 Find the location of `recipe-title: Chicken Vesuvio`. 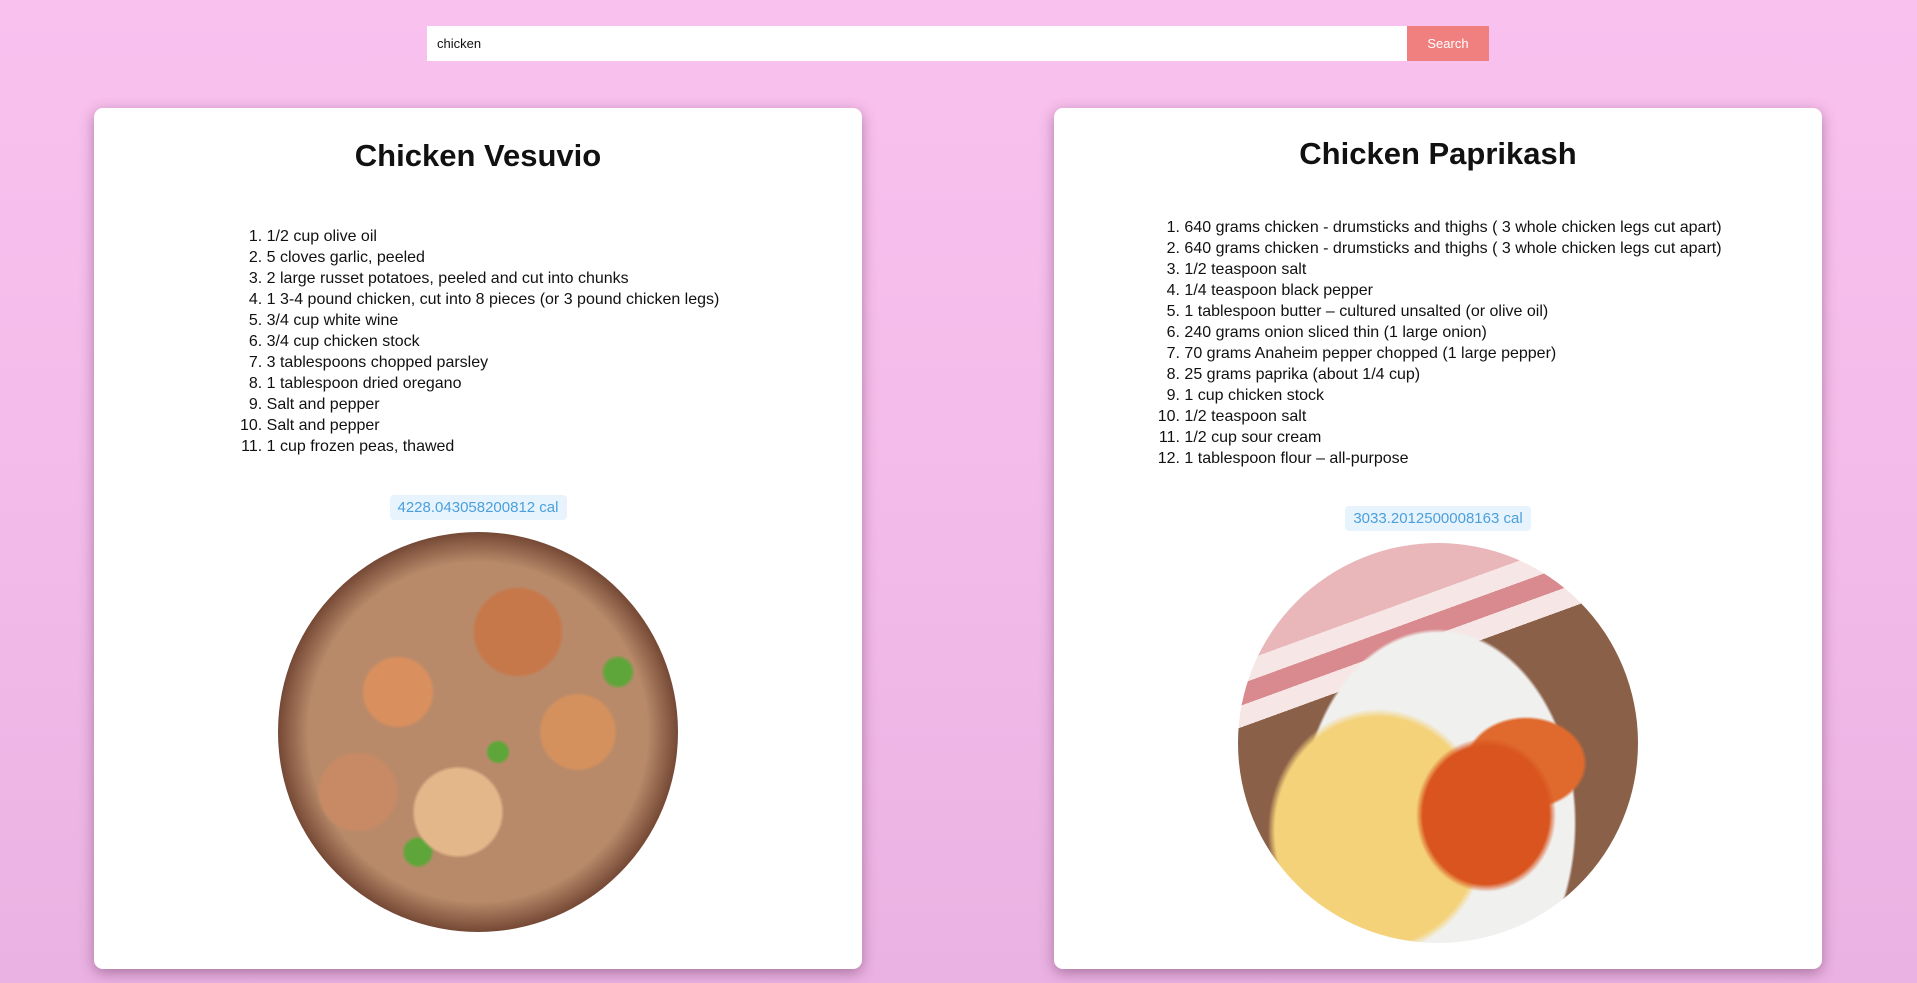

recipe-title: Chicken Vesuvio is located at coordinates (478, 155).